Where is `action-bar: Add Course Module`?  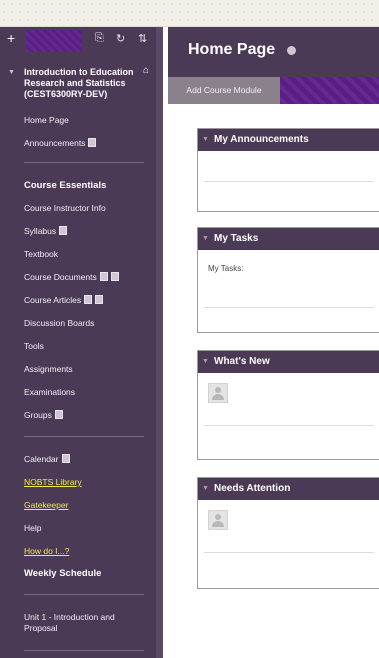 action-bar: Add Course Module is located at coordinates (273, 90).